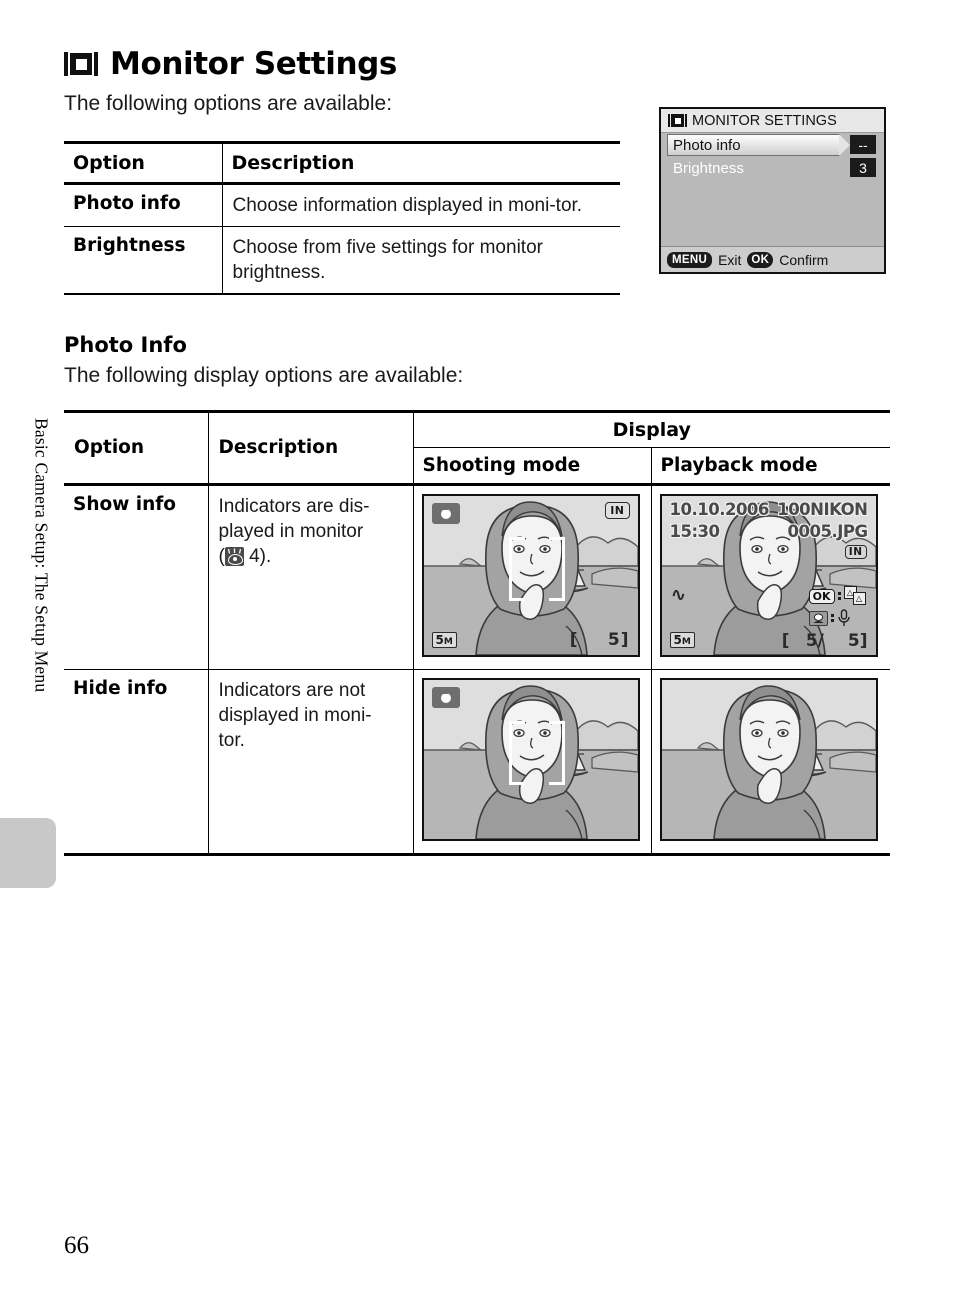  What do you see at coordinates (678, 595) in the screenshot?
I see `d-lighting-icon: ∿` at bounding box center [678, 595].